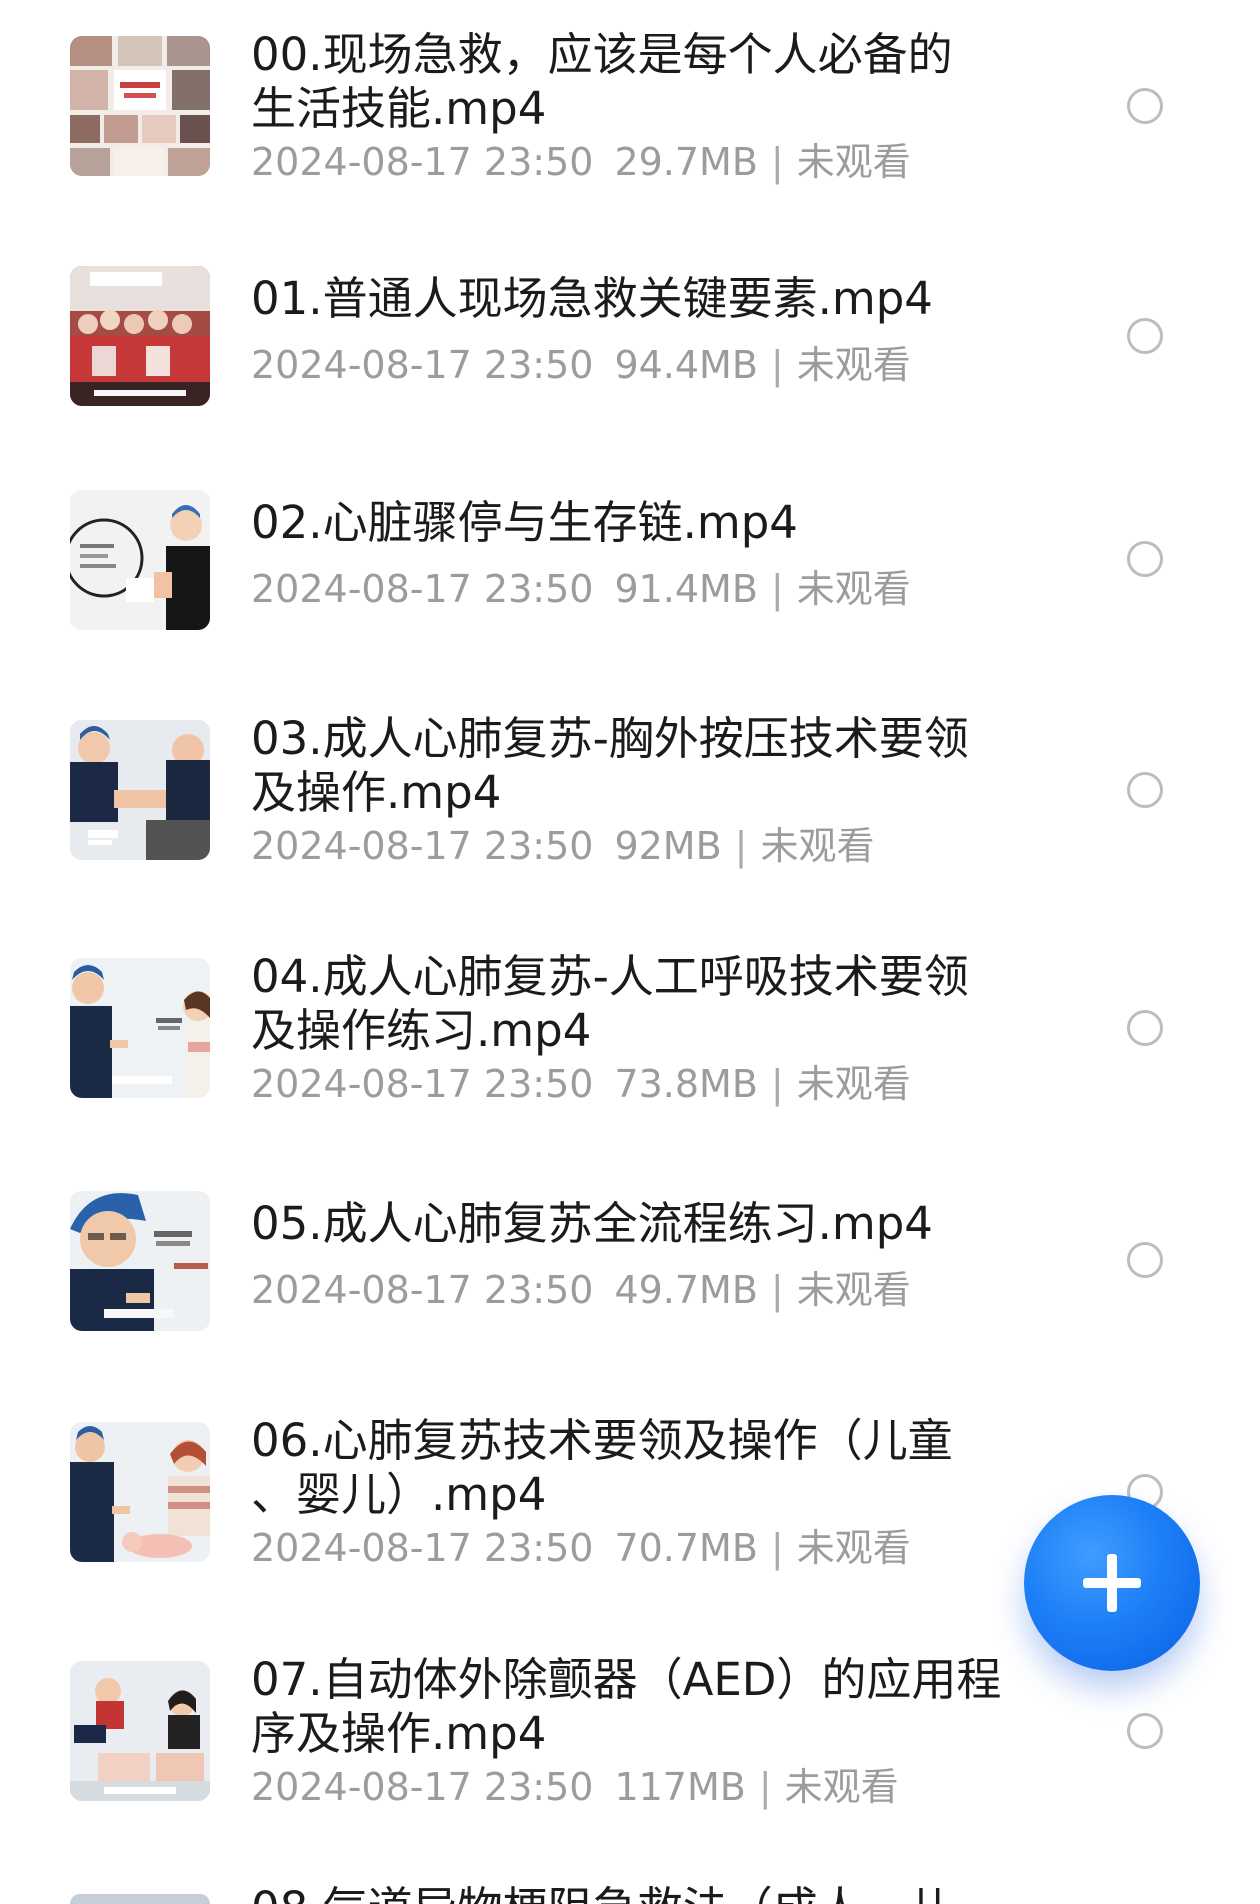 The image size is (1260, 1904). Describe the element at coordinates (140, 1899) in the screenshot. I see `video-thumbnail-partial` at that location.